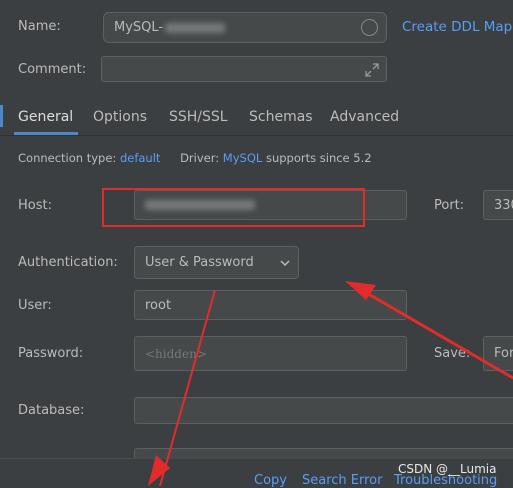 The image size is (513, 488). Describe the element at coordinates (187, 387) in the screenshot. I see `annotation-line-left` at that location.